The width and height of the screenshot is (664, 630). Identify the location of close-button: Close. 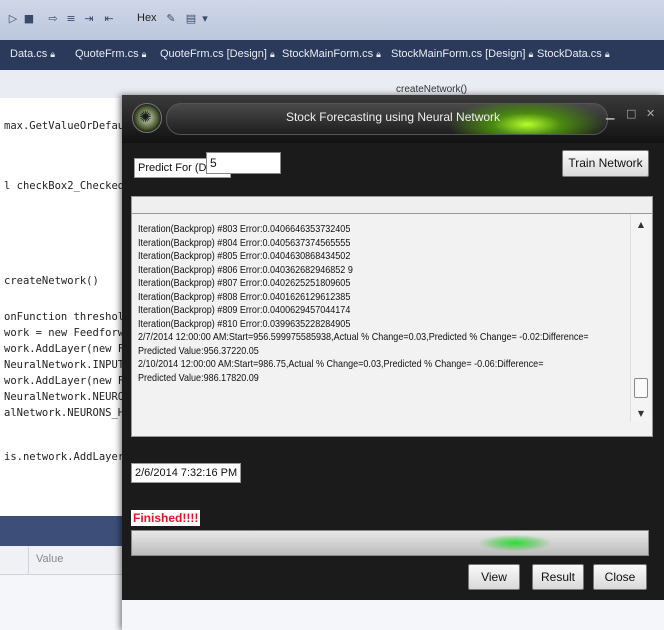
(620, 577).